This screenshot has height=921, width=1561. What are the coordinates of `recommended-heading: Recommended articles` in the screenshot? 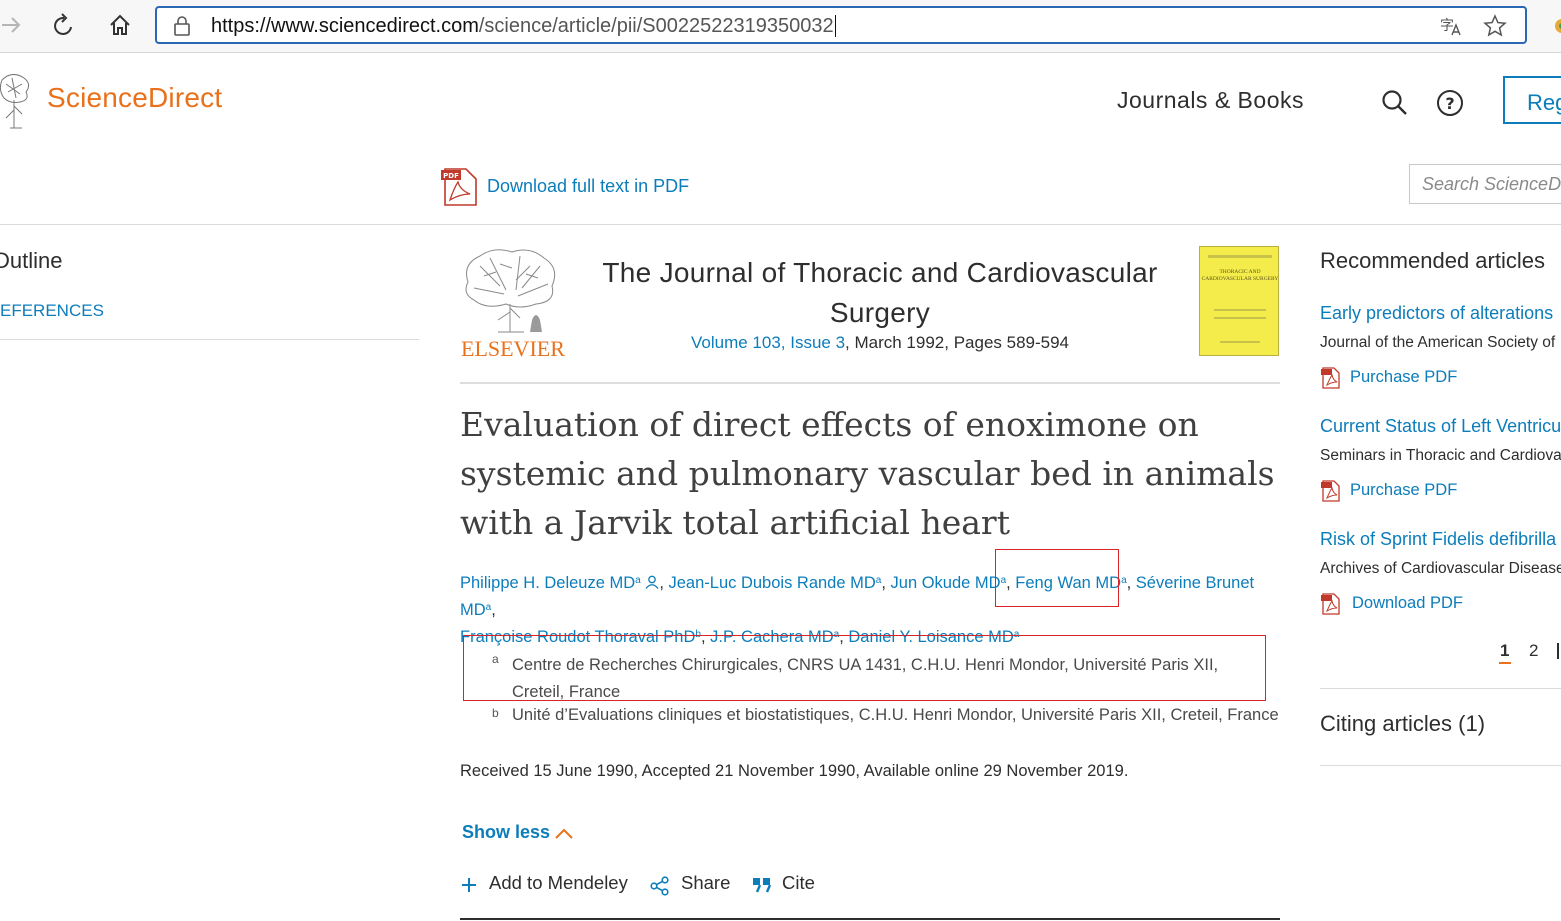 It's located at (1432, 260).